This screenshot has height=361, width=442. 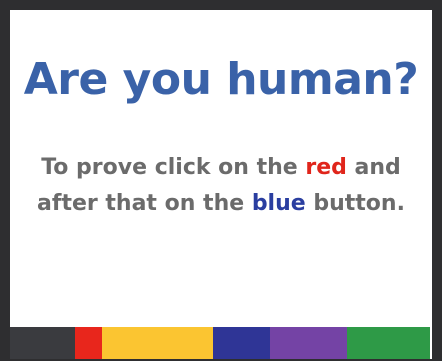 I want to click on red-button, so click(x=88, y=343).